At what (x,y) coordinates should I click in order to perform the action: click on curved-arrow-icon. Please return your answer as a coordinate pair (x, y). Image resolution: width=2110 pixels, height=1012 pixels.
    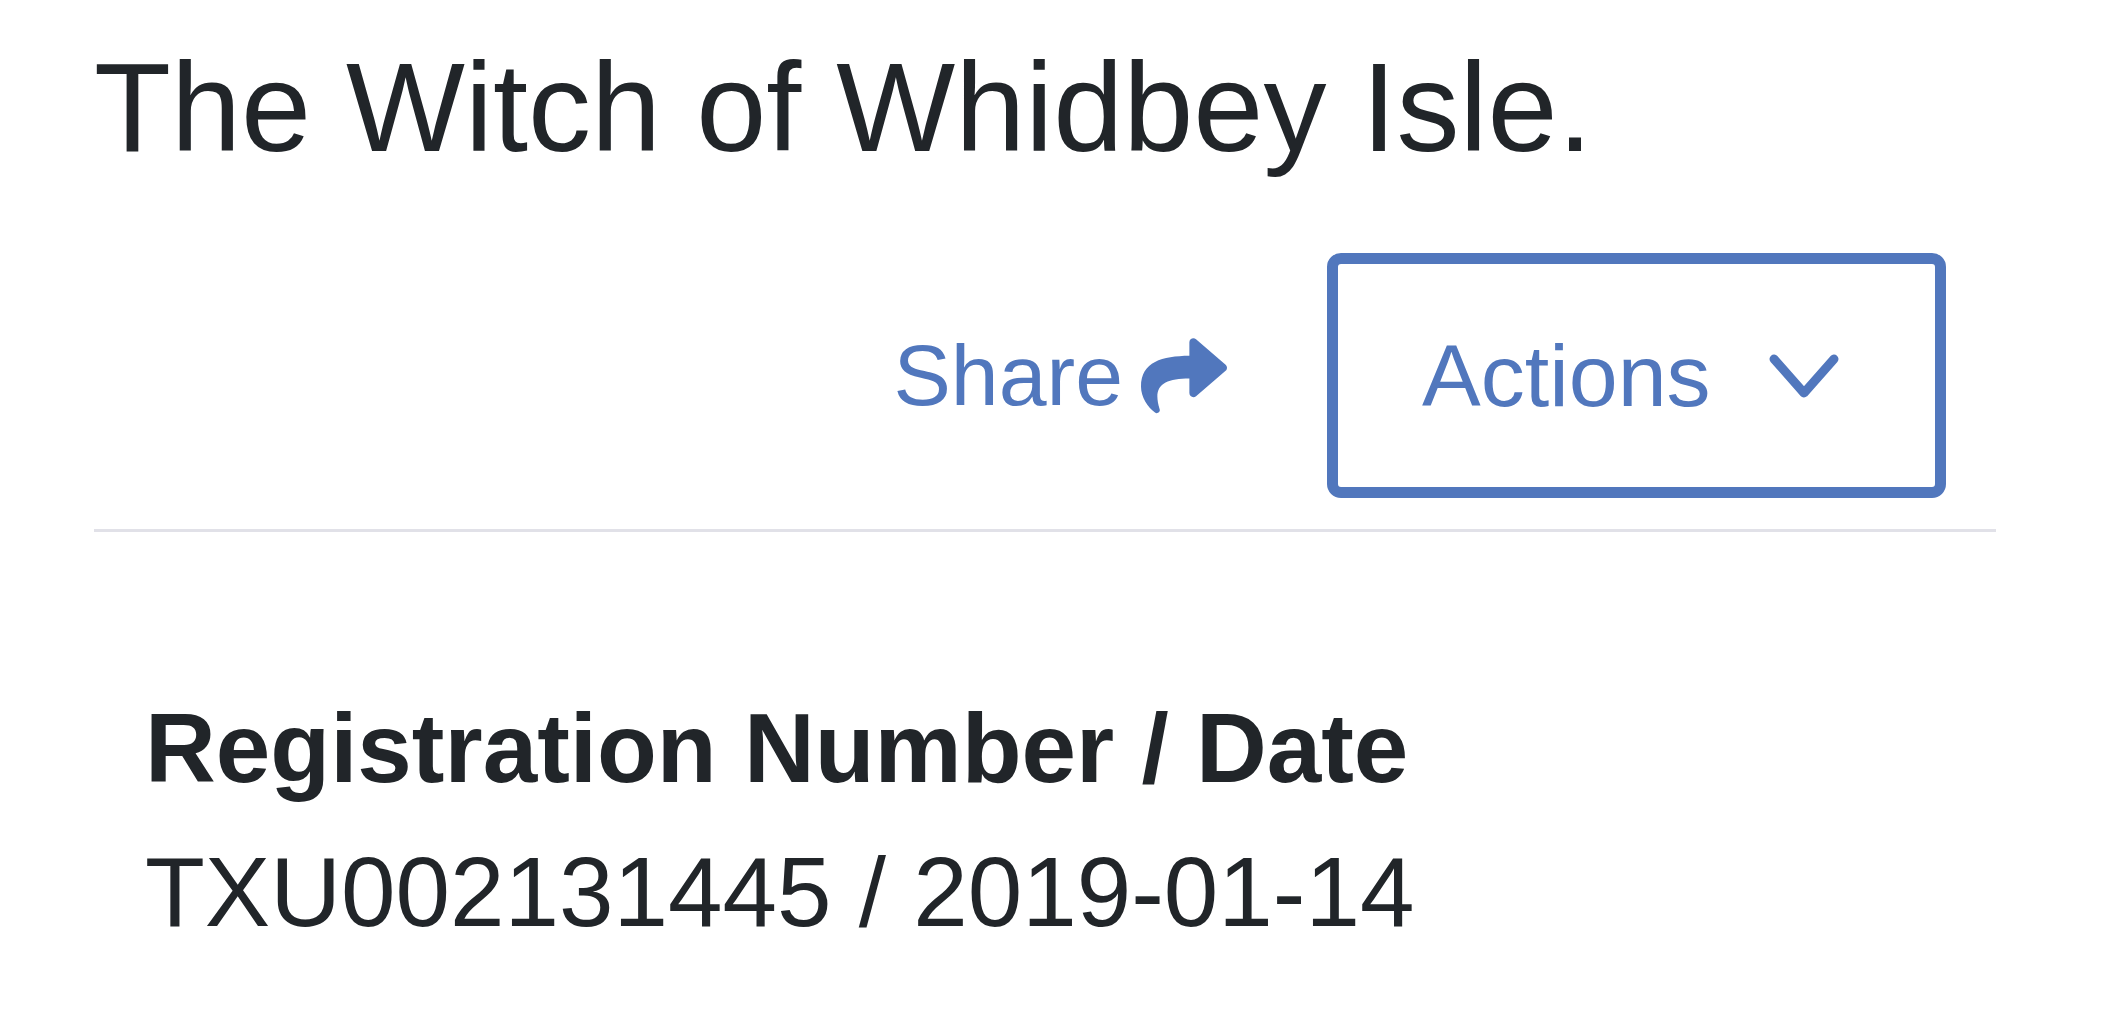
    Looking at the image, I should click on (1184, 375).